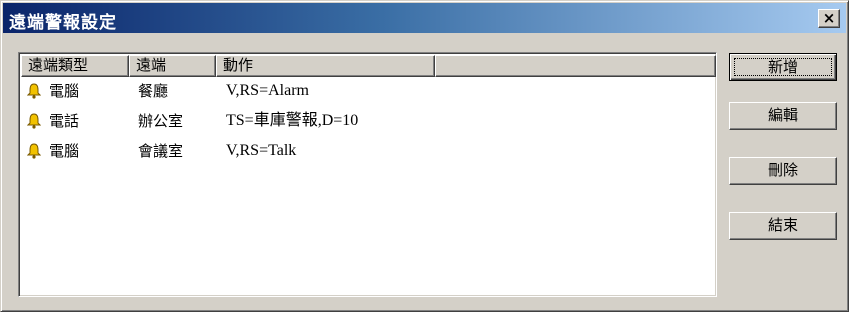  Describe the element at coordinates (161, 151) in the screenshot. I see `remote-name: 會議室` at that location.